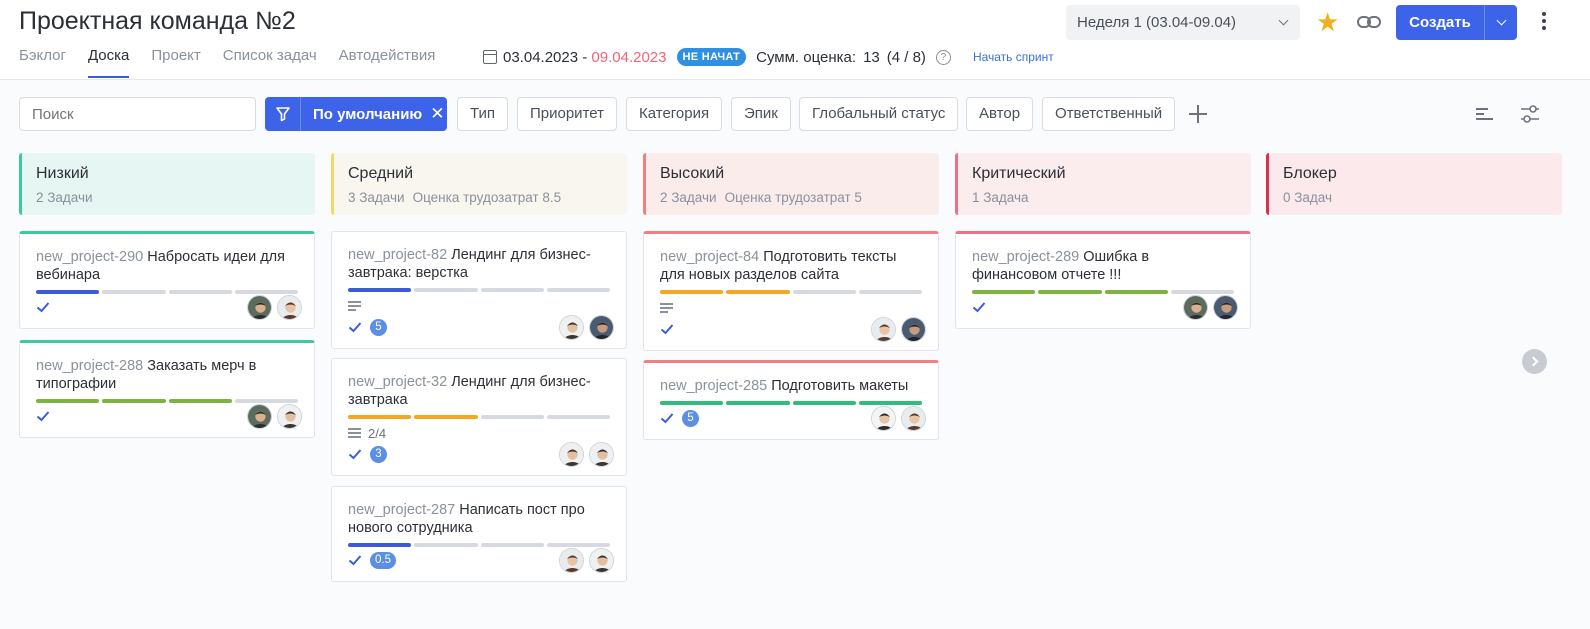  What do you see at coordinates (713, 386) in the screenshot?
I see `task-key: new_project-285` at bounding box center [713, 386].